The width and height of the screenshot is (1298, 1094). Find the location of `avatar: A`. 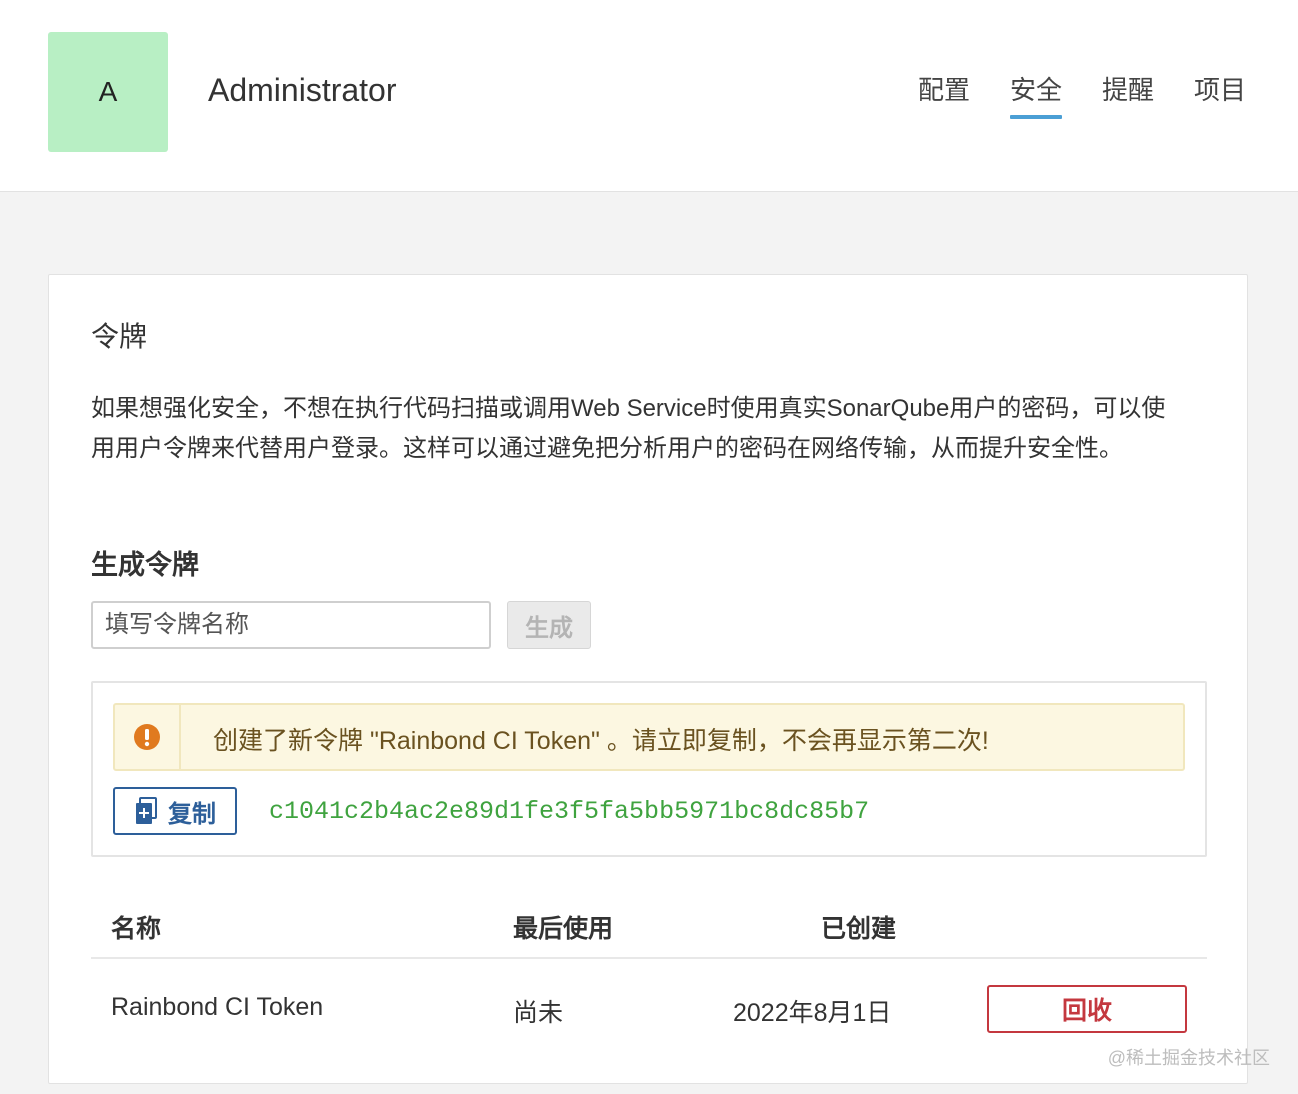

avatar: A is located at coordinates (108, 92).